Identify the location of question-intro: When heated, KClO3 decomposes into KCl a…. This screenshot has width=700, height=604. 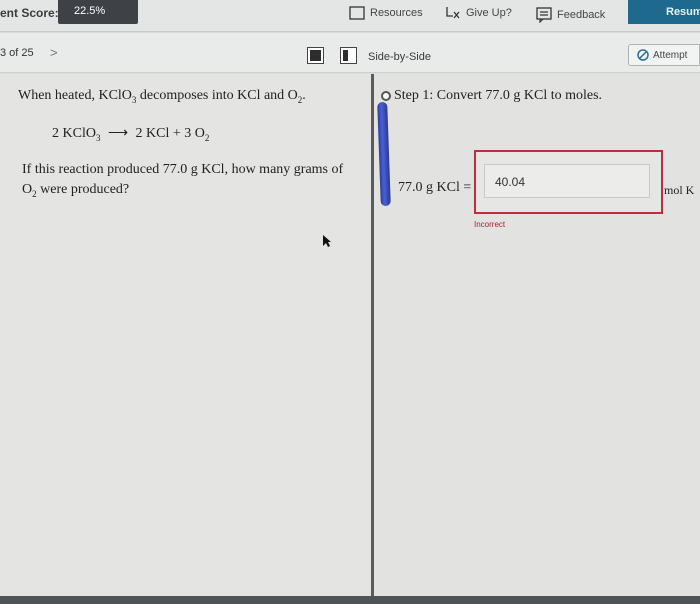
(162, 96).